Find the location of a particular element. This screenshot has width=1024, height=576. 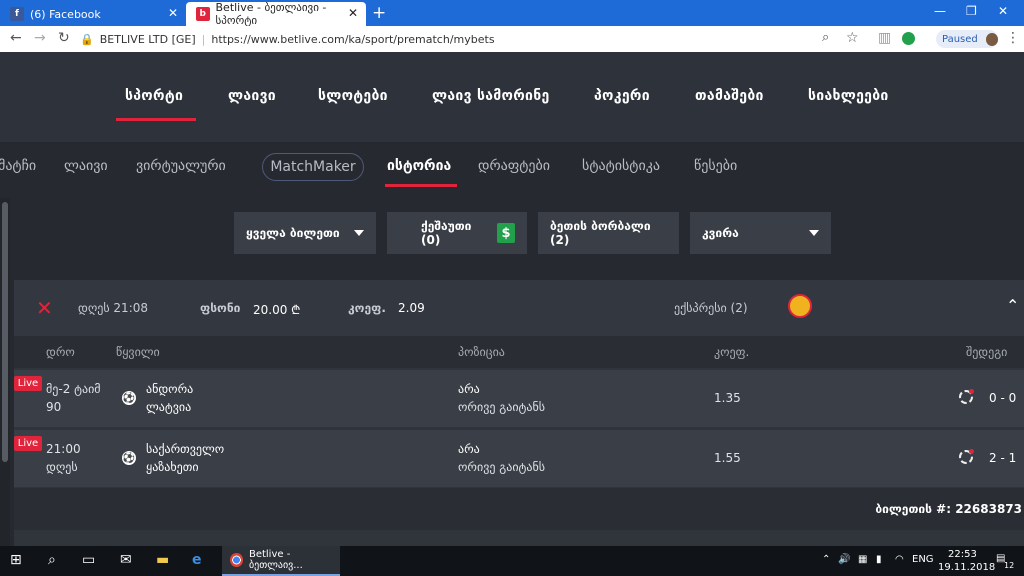

mail-icon: ✉ is located at coordinates (126, 560).